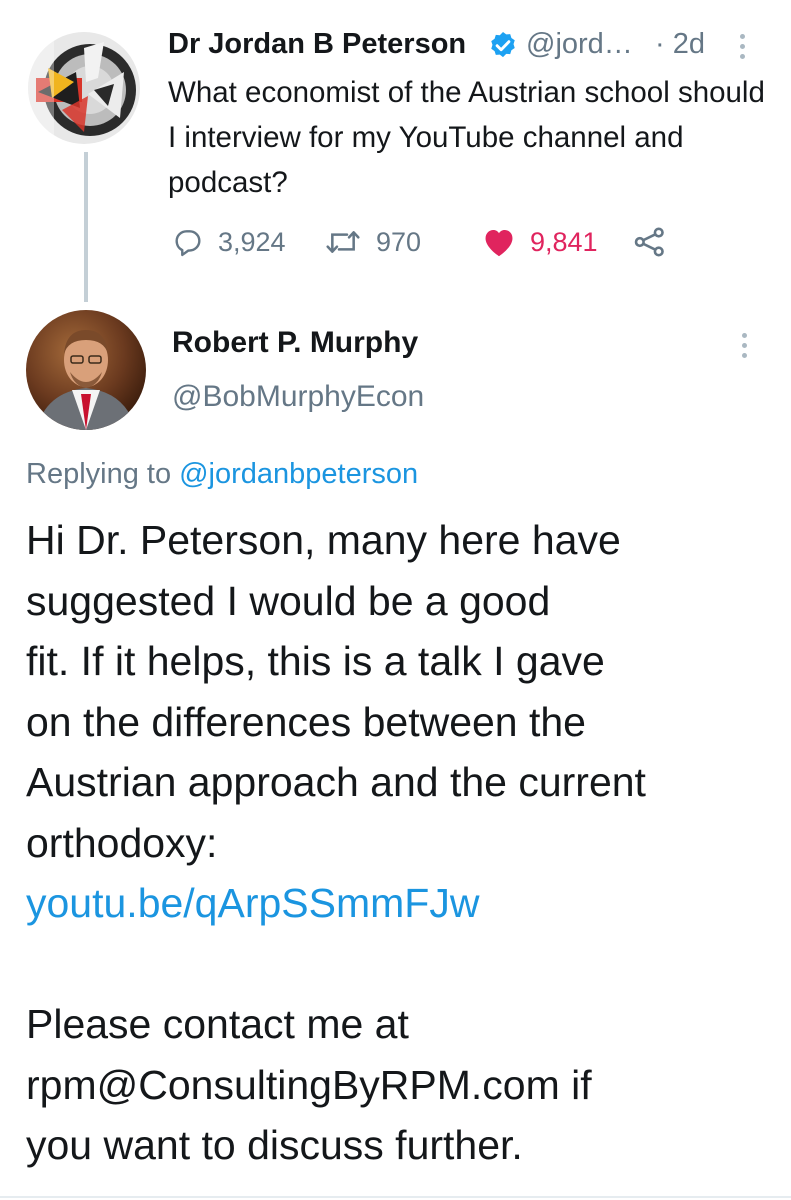 The image size is (791, 1200). Describe the element at coordinates (343, 242) in the screenshot. I see `retweet-icon` at that location.